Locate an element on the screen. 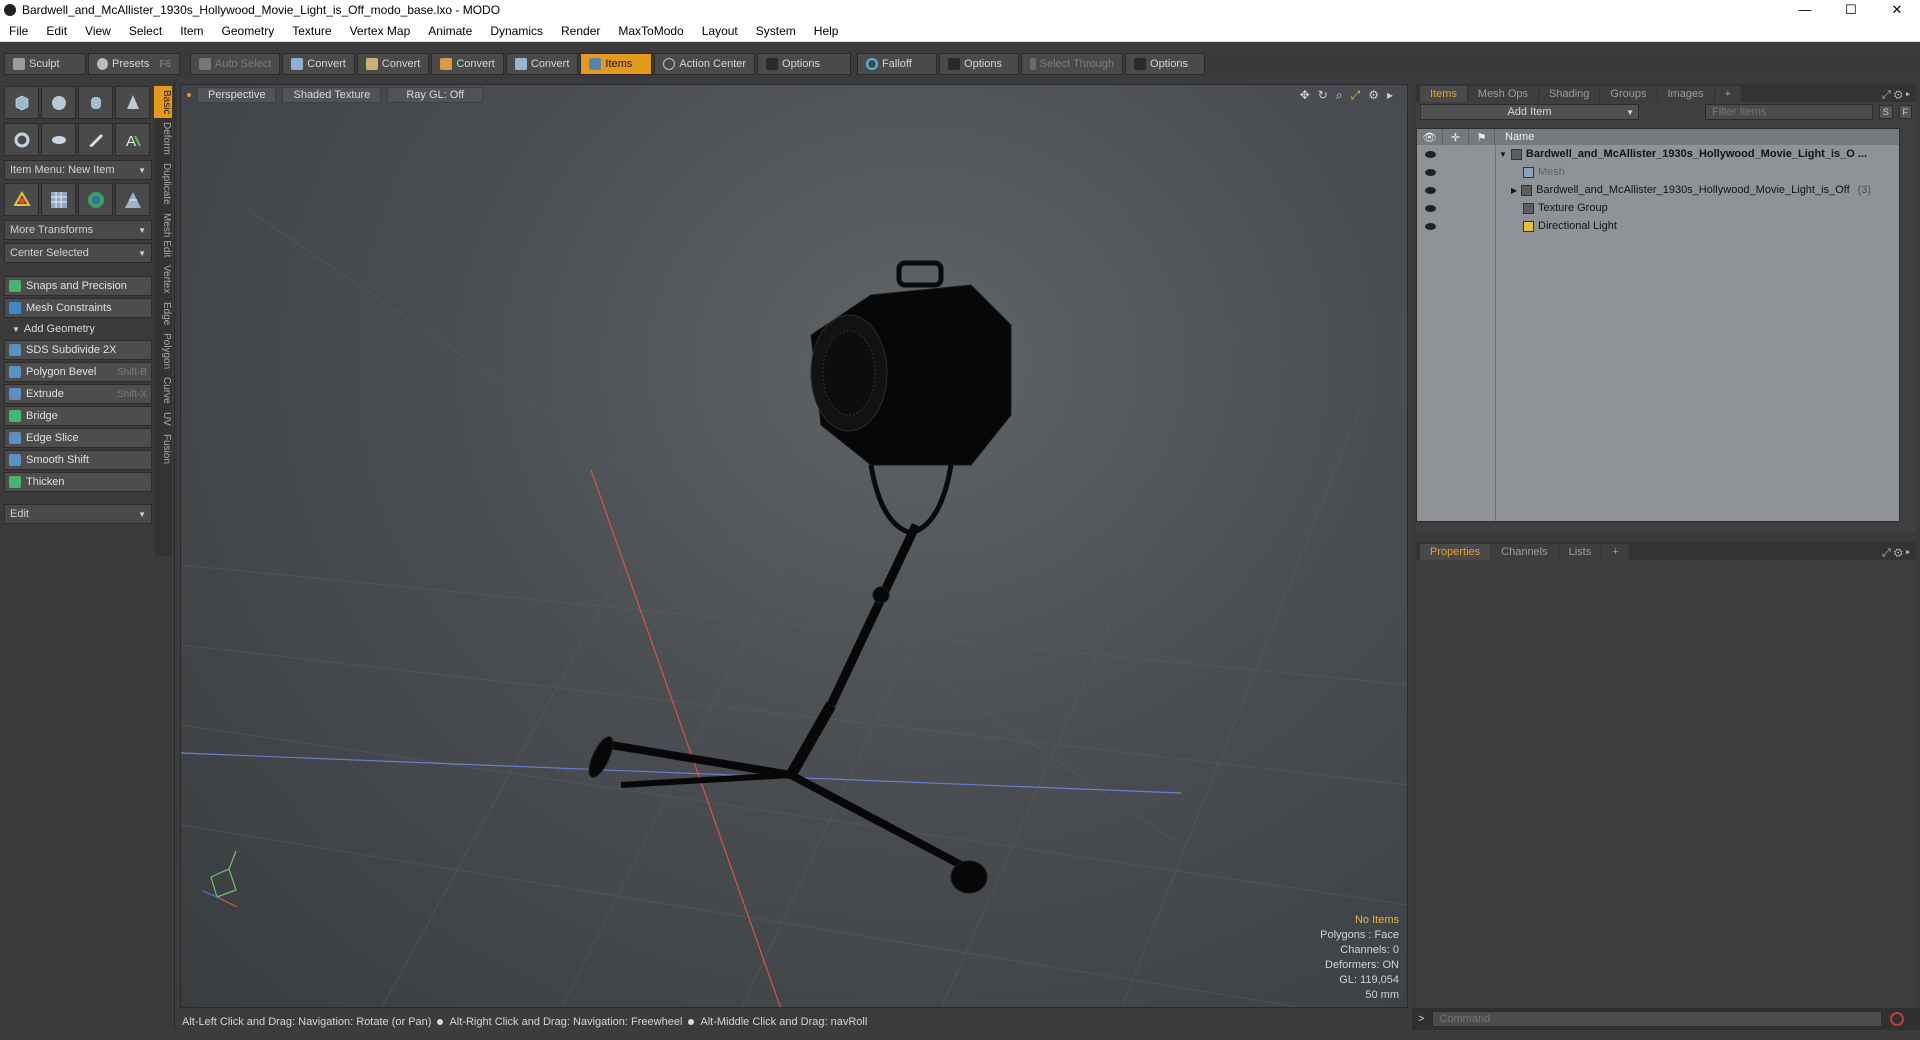  visibility-header-icon: 👁 is located at coordinates (1430, 137).